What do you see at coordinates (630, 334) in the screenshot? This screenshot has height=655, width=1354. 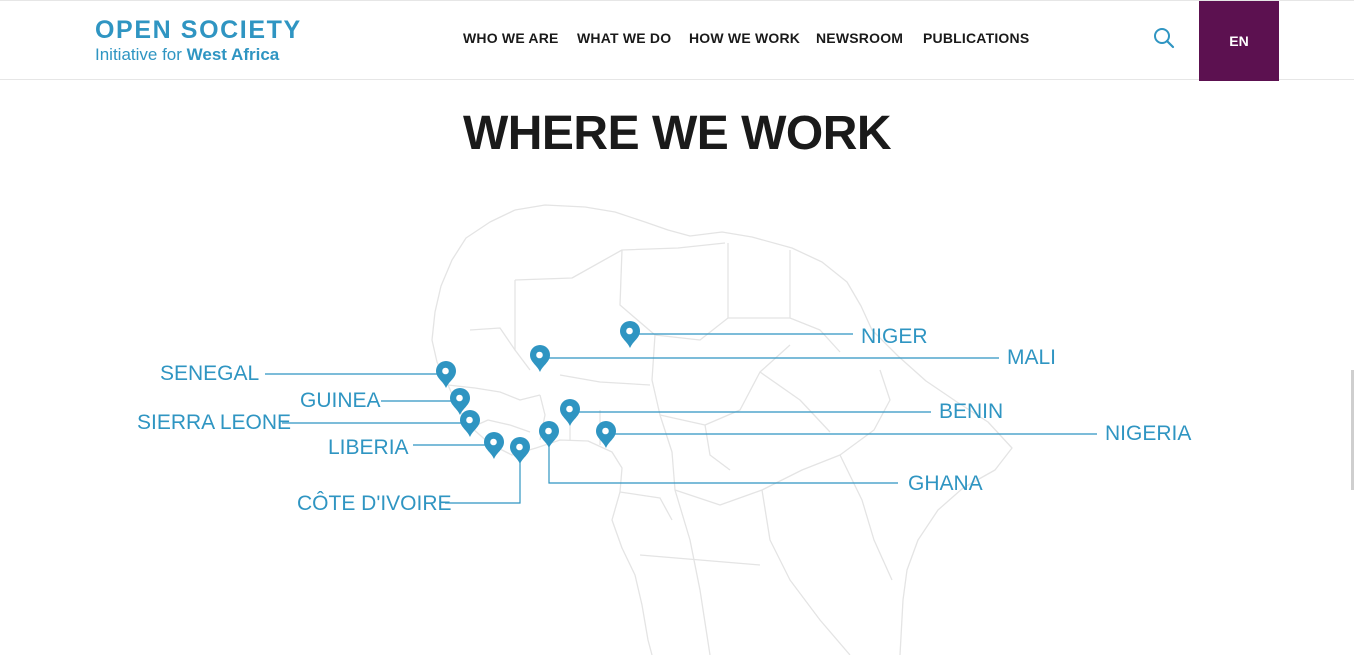 I see `pin-niger` at bounding box center [630, 334].